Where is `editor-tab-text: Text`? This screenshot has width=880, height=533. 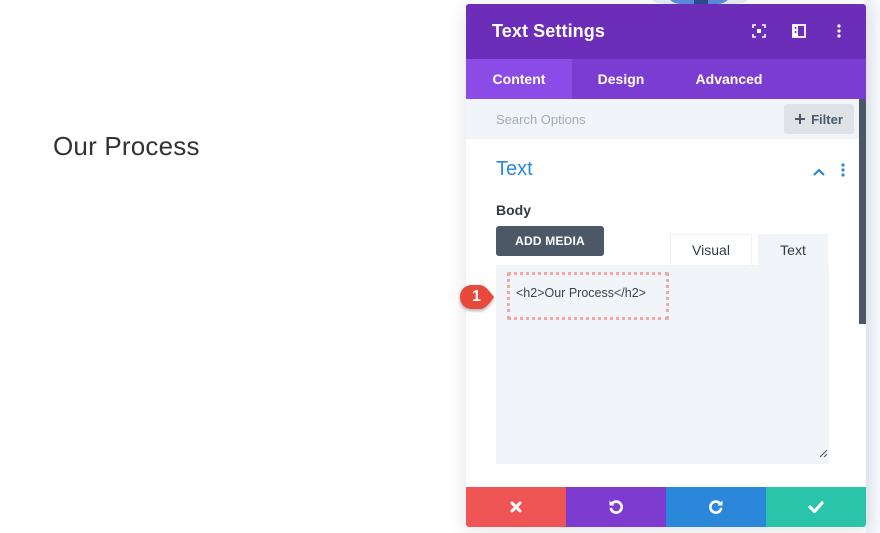 editor-tab-text: Text is located at coordinates (793, 249).